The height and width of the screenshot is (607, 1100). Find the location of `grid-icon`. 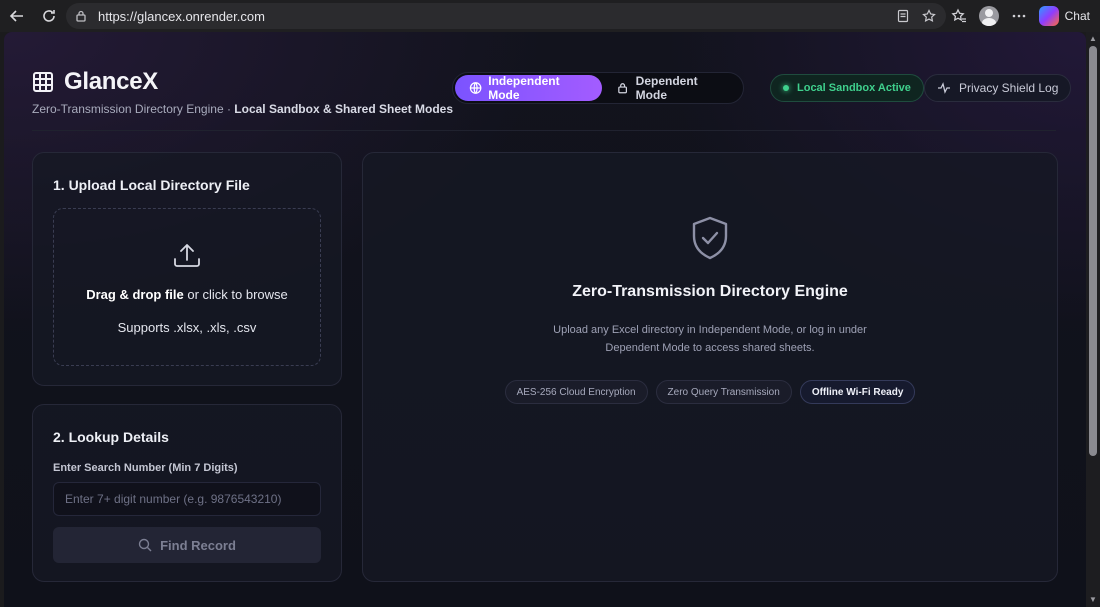

grid-icon is located at coordinates (43, 82).